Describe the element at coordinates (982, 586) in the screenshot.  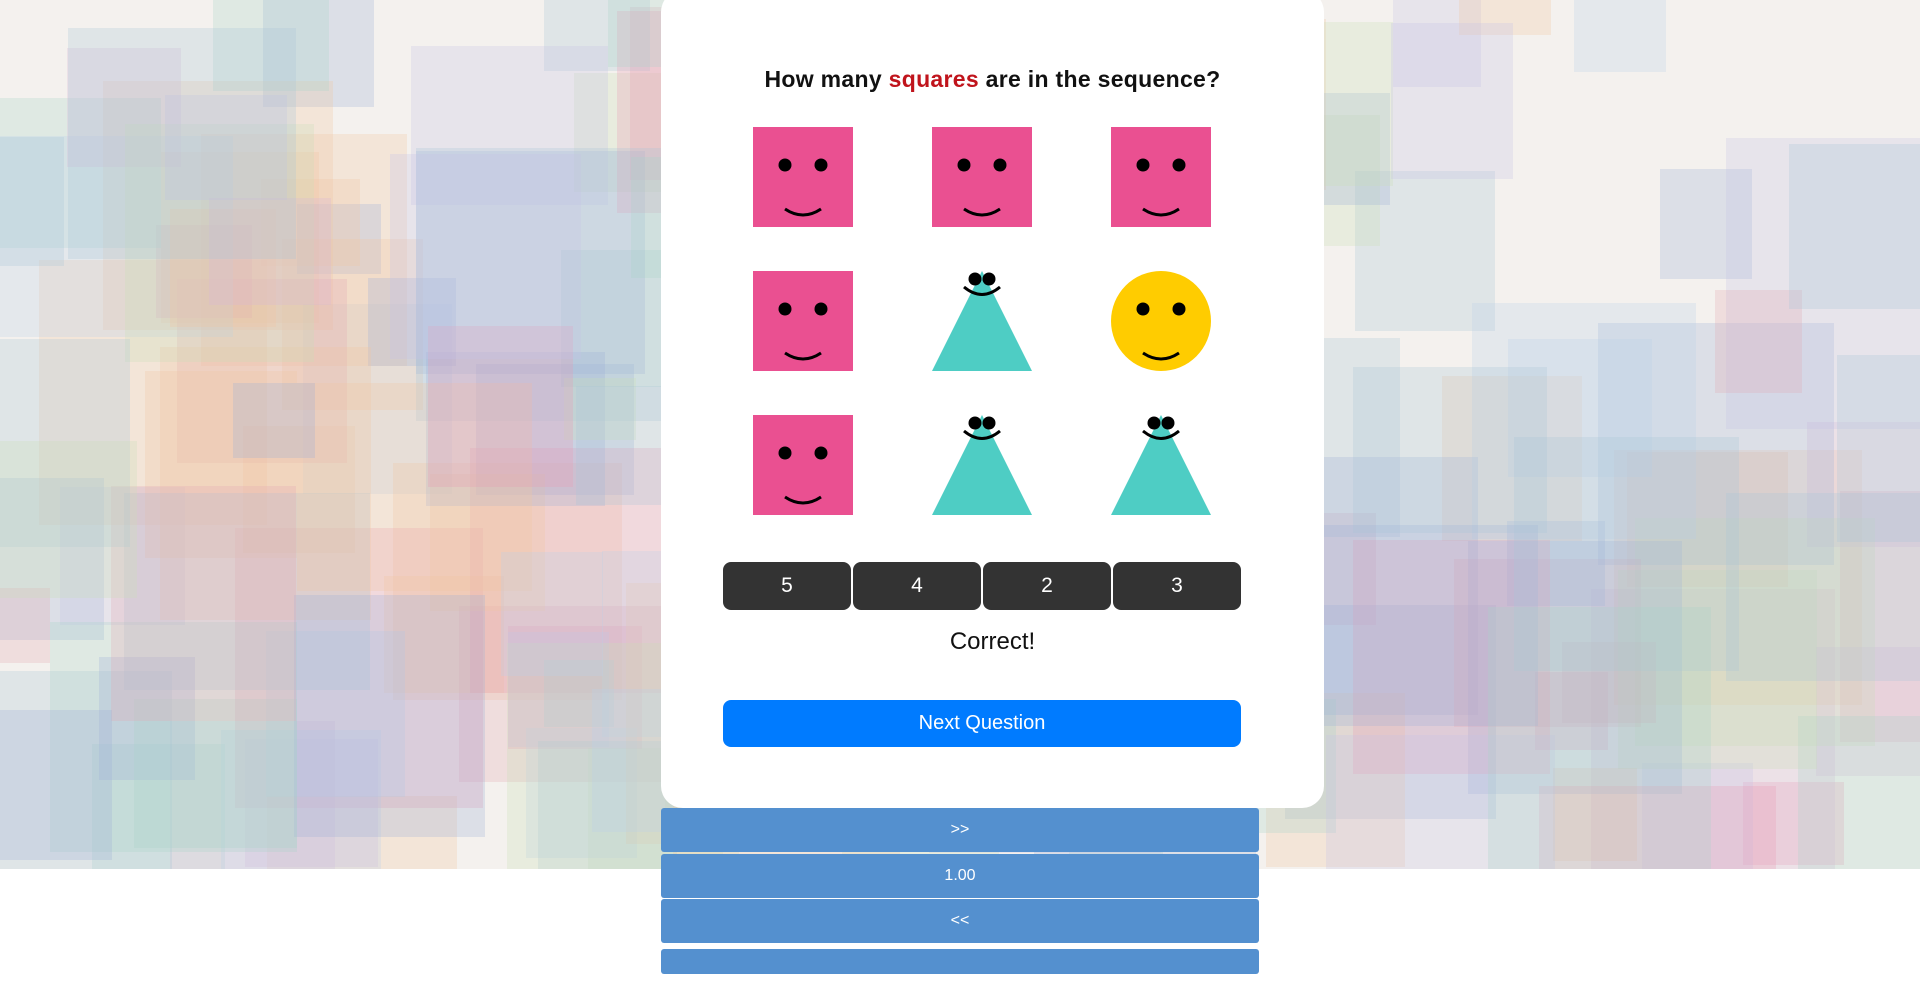
I see `answer-options: 5 4 2 3` at that location.